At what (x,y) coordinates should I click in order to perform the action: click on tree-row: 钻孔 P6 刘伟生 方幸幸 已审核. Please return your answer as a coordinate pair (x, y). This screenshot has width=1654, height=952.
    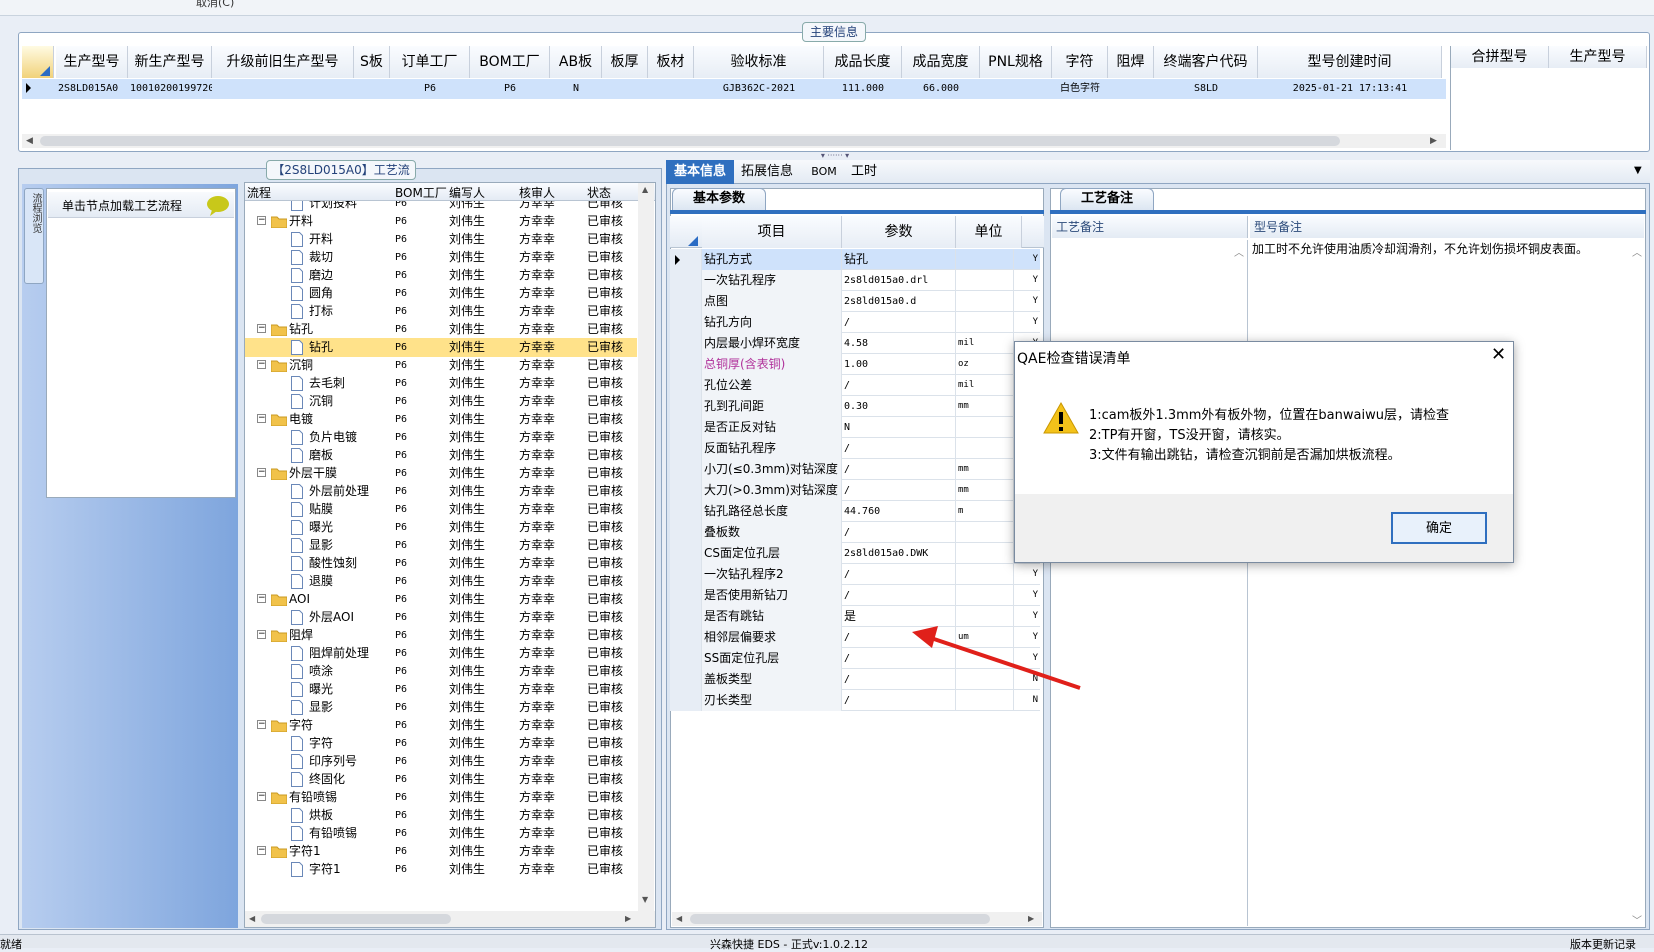
    Looking at the image, I should click on (441, 347).